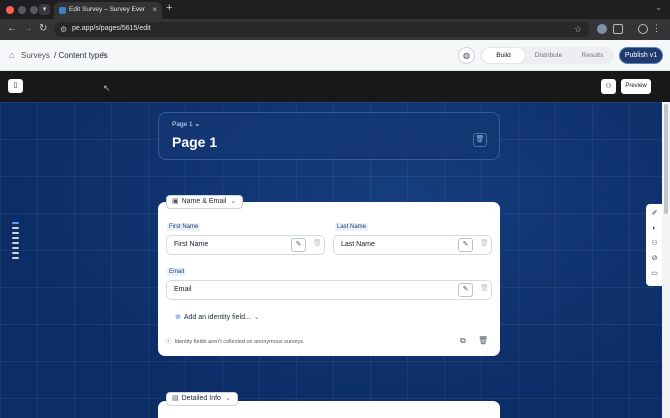  What do you see at coordinates (412, 245) in the screenshot?
I see `last-name-field: Last Name ✎ 🗑` at bounding box center [412, 245].